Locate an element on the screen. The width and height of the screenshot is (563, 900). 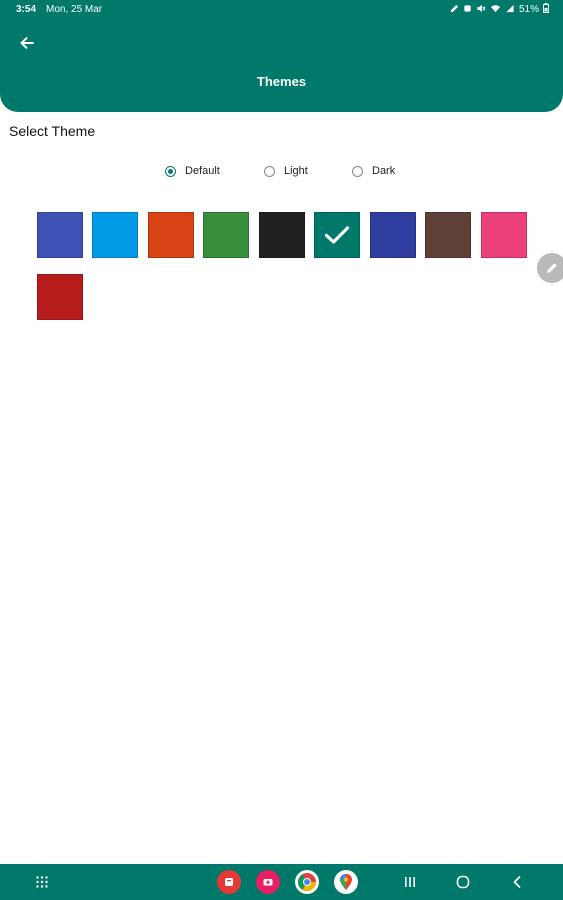
recents-icon is located at coordinates (410, 882).